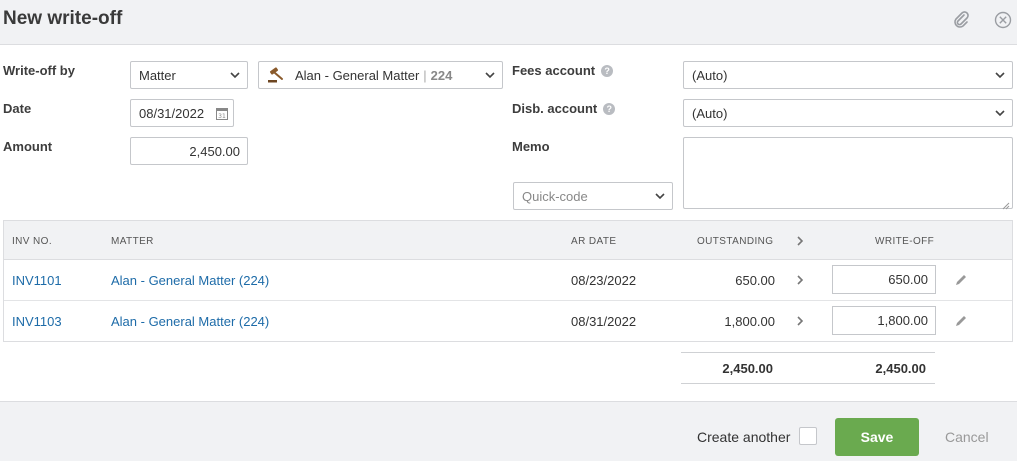 The width and height of the screenshot is (1017, 461). I want to click on disb-account-label: Disb. account?, so click(564, 108).